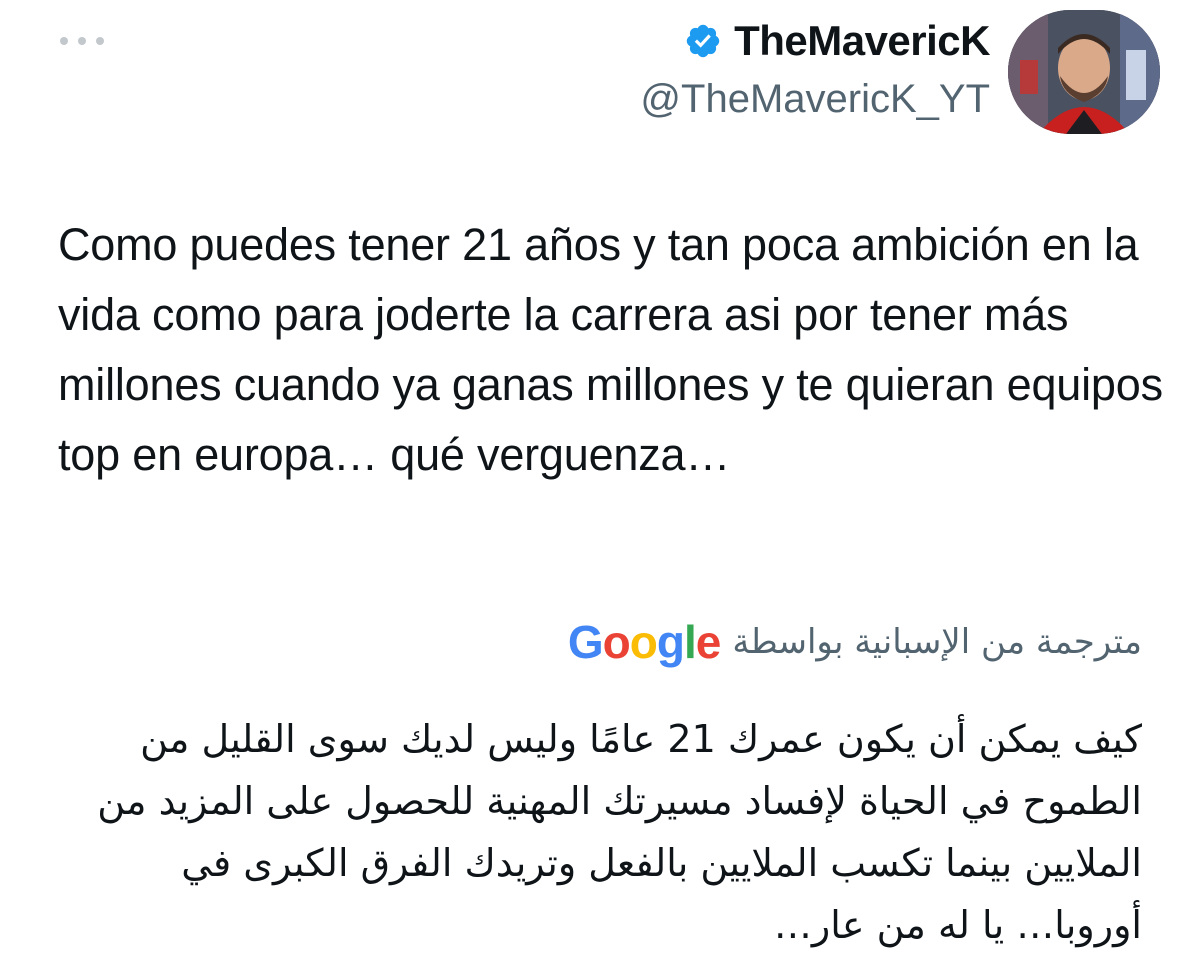 The image size is (1200, 966). Describe the element at coordinates (585, 642) in the screenshot. I see `google-logo-letter: G` at that location.